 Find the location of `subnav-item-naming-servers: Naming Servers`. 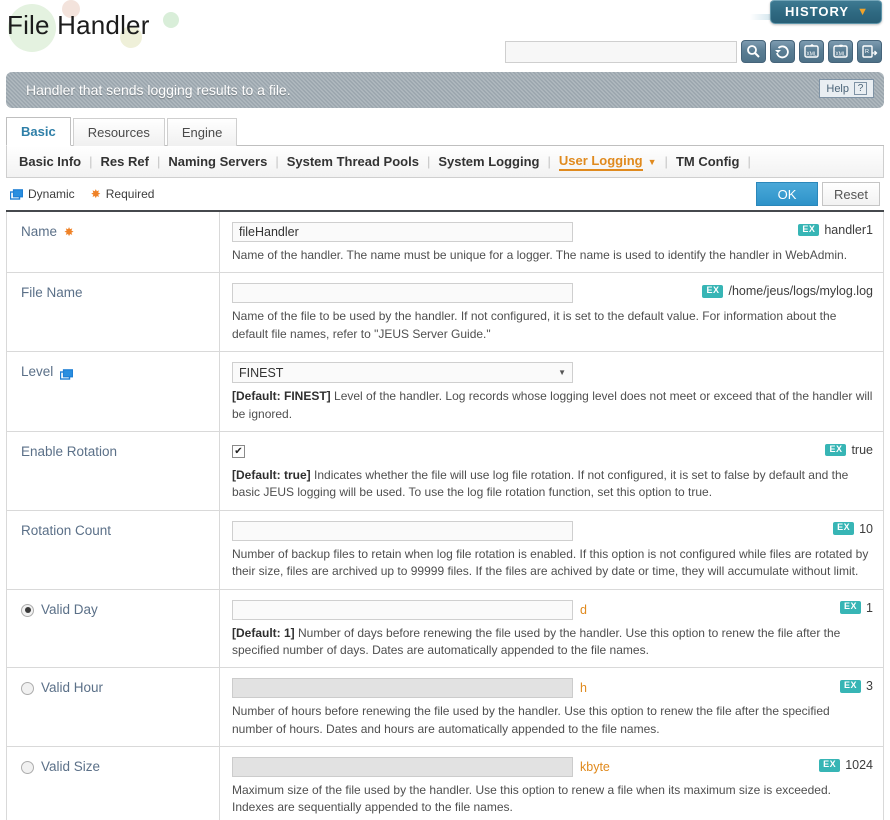

subnav-item-naming-servers: Naming Servers is located at coordinates (217, 161).